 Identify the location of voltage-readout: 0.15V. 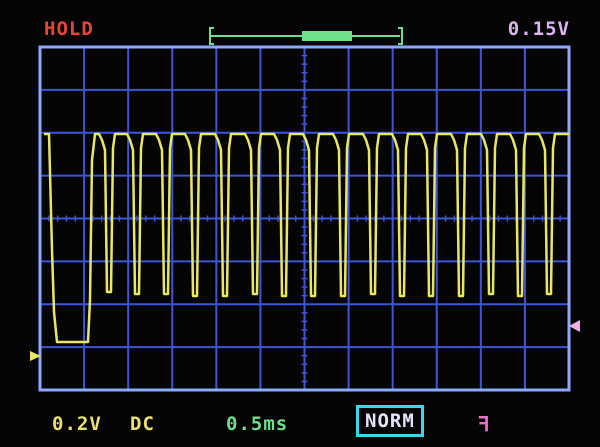
(538, 29).